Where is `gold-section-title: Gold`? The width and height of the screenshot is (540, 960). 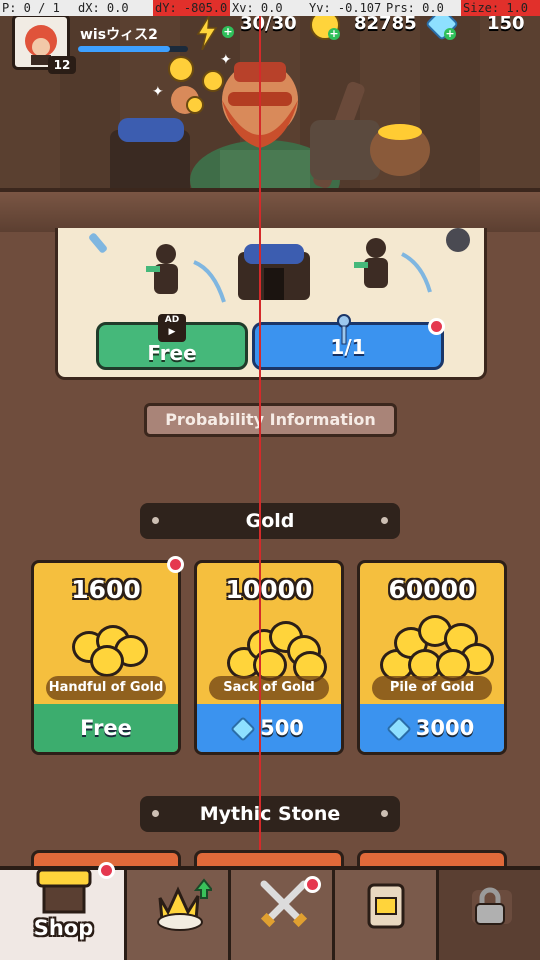
gold-section-title: Gold is located at coordinates (270, 521).